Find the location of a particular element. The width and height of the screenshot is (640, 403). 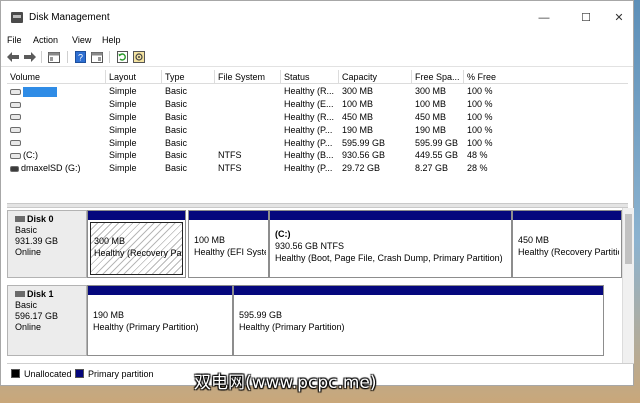

forward-arrow-icon is located at coordinates (30, 57).